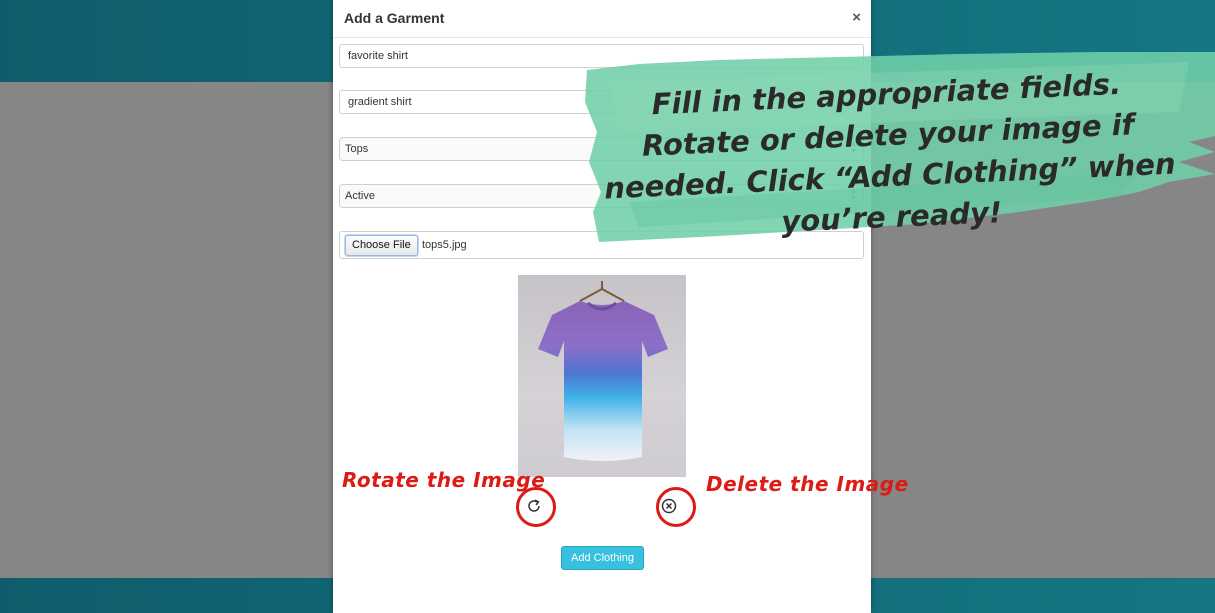 The image size is (1215, 613). What do you see at coordinates (357, 149) in the screenshot?
I see `category-select-value: Tops` at bounding box center [357, 149].